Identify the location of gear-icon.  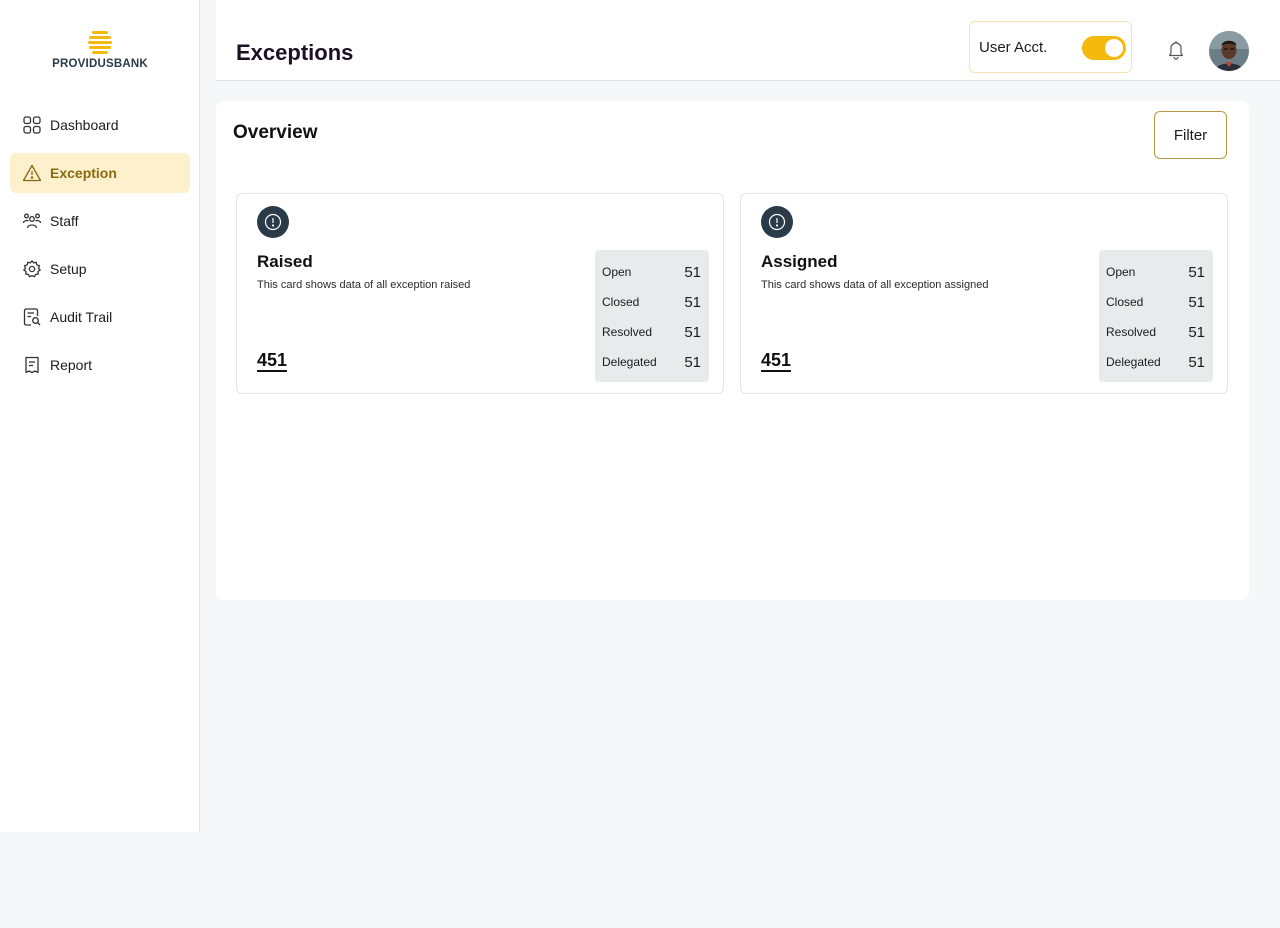
(32, 269).